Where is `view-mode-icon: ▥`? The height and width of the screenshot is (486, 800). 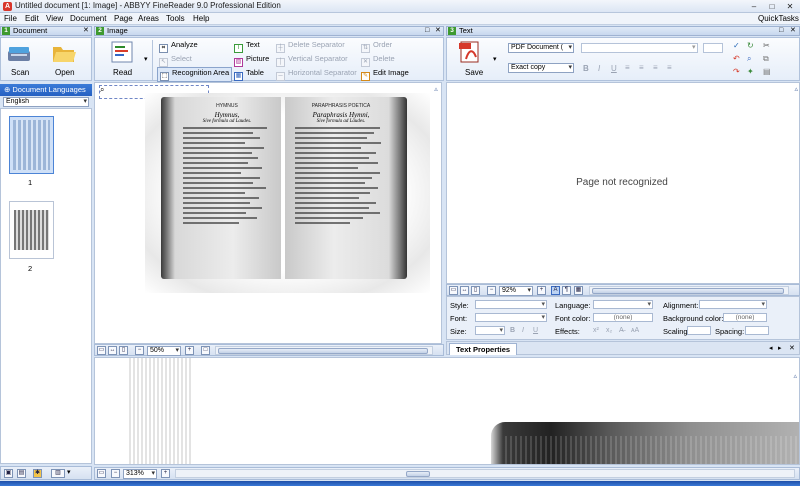
view-mode-icon: ▥ is located at coordinates (58, 473).